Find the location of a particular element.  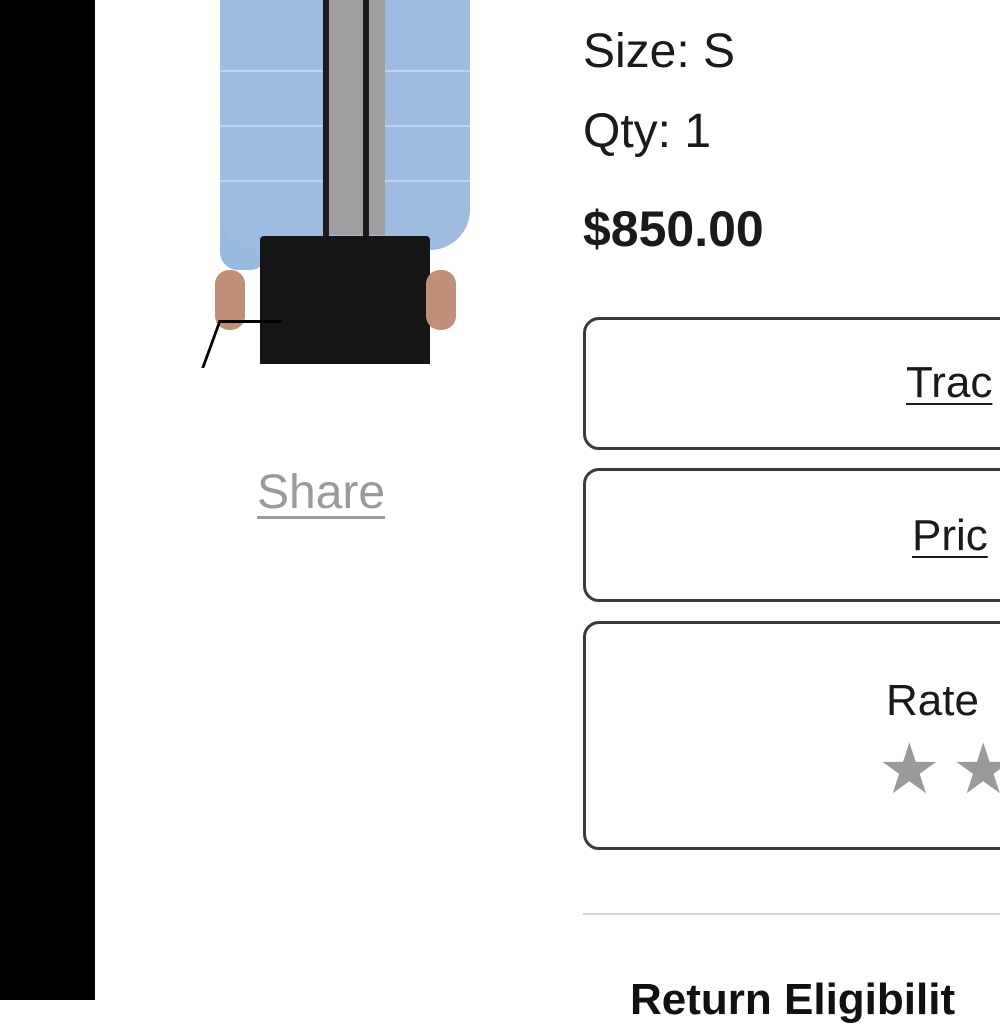

section-divider is located at coordinates (791, 914).